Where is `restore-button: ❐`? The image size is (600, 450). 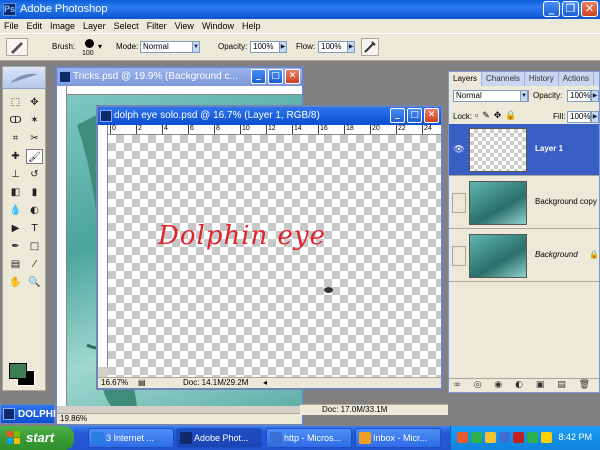 restore-button: ❐ is located at coordinates (570, 9).